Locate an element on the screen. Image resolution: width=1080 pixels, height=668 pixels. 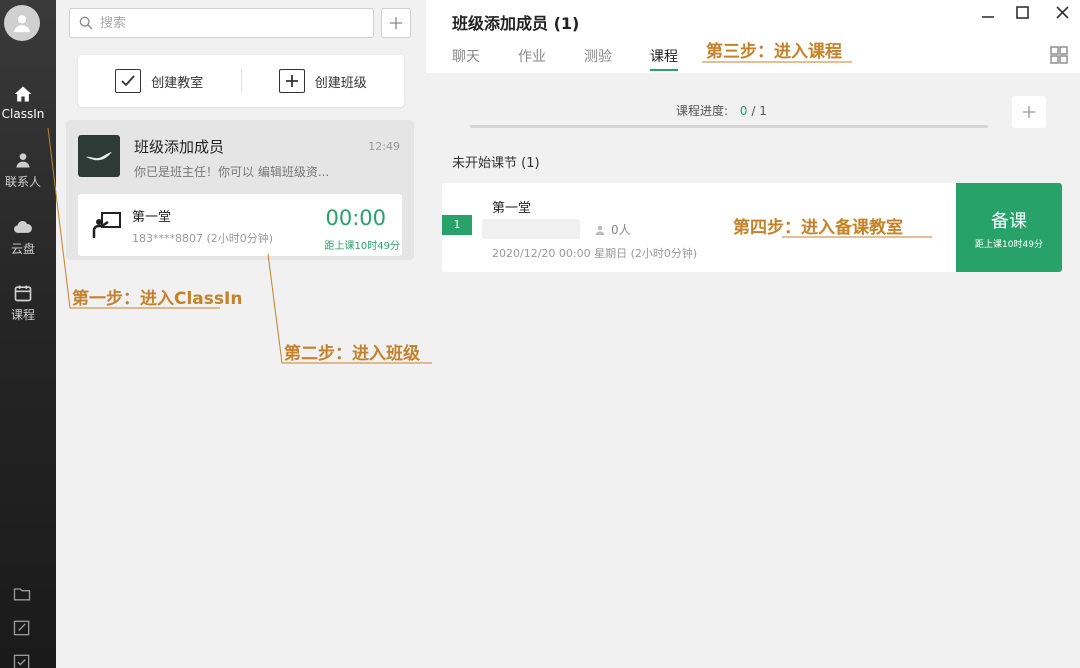
rail-item-cloud: 云盘 is located at coordinates (23, 237).